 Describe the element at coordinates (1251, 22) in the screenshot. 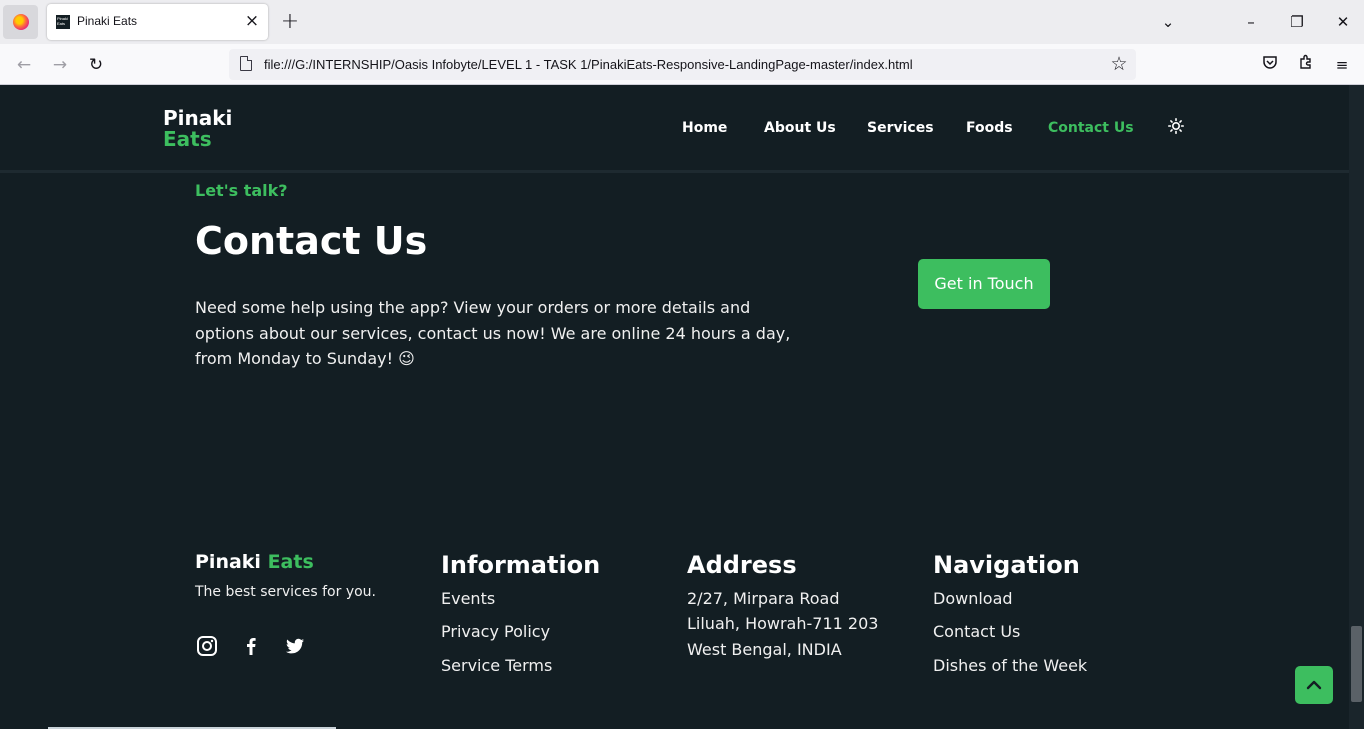

I see `minimize-button: –` at that location.